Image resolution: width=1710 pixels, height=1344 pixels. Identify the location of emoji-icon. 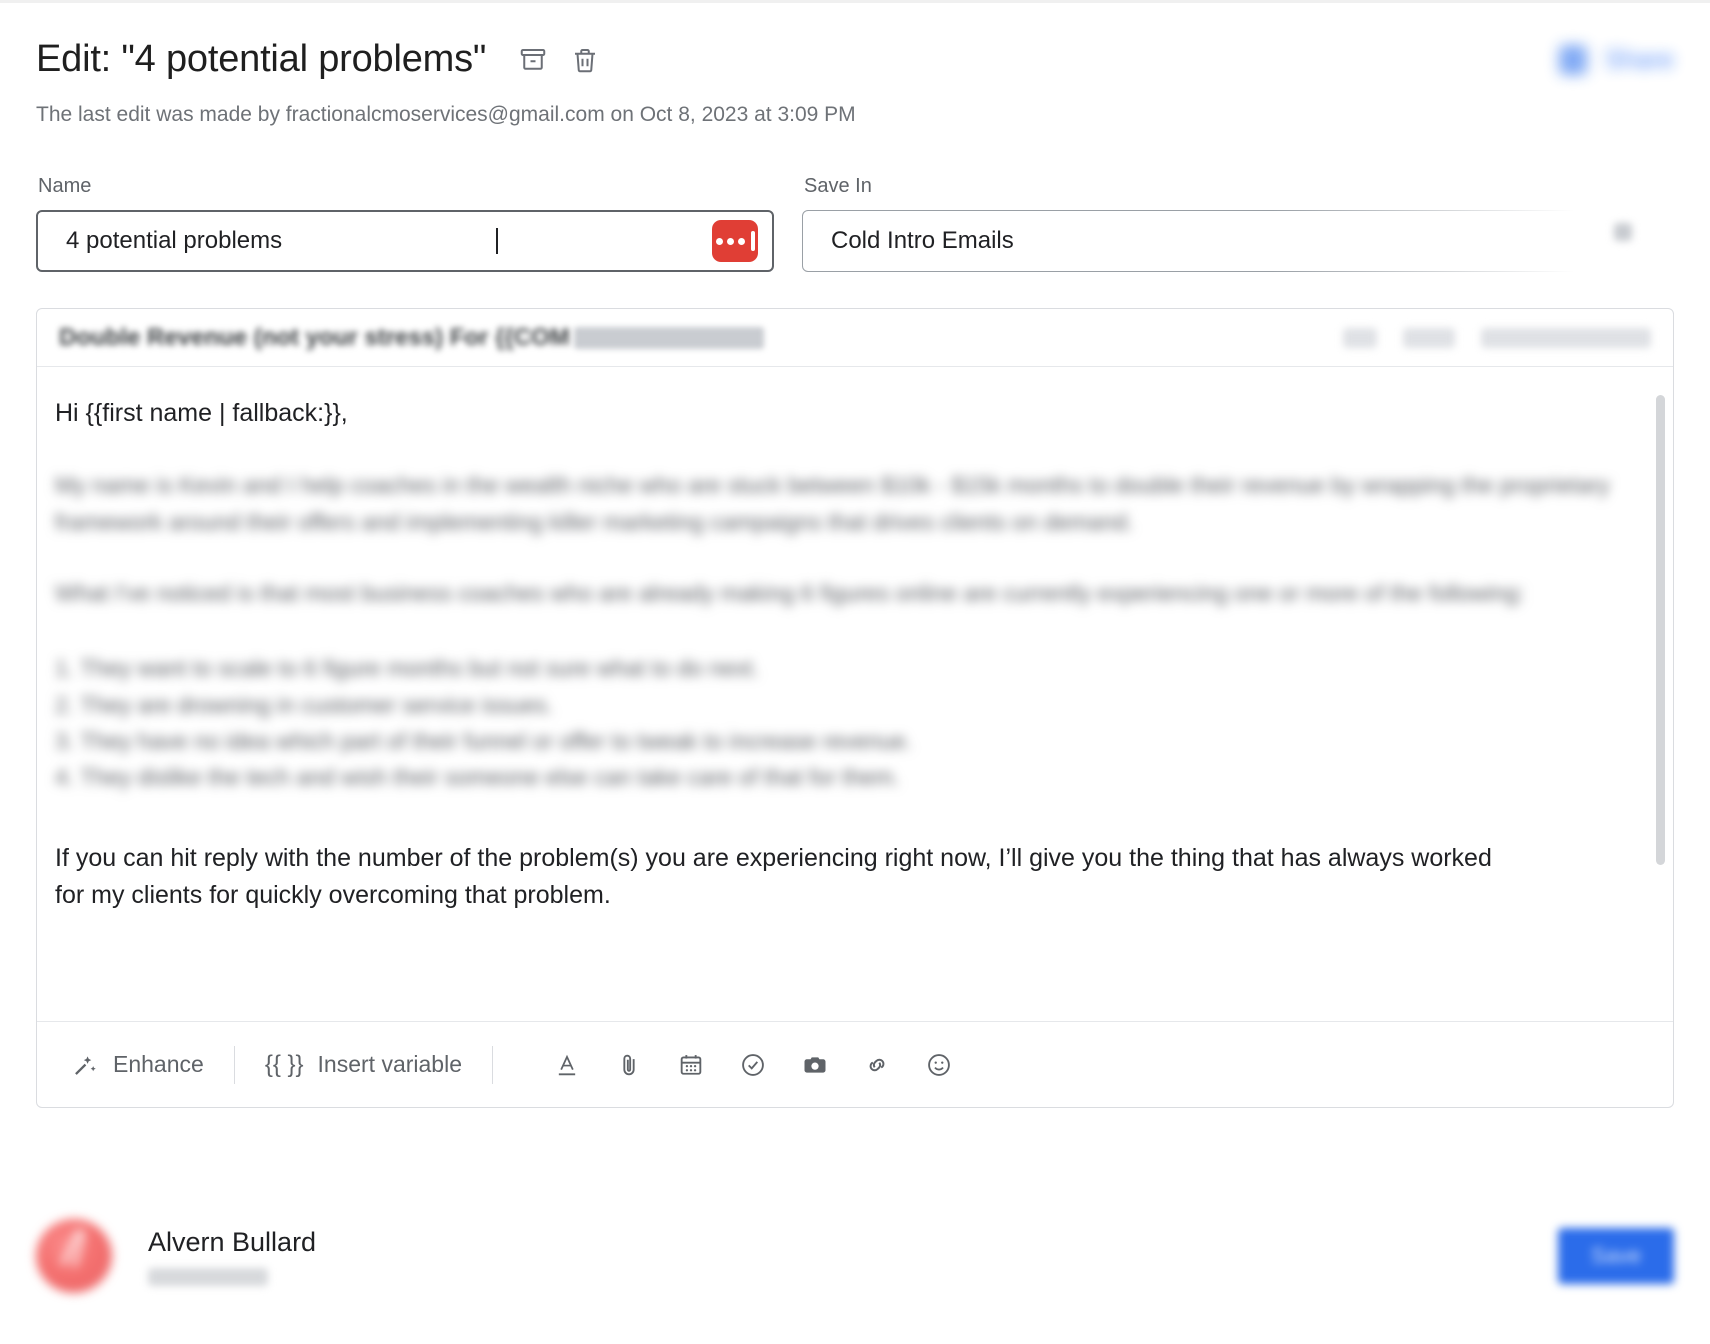
(939, 1065).